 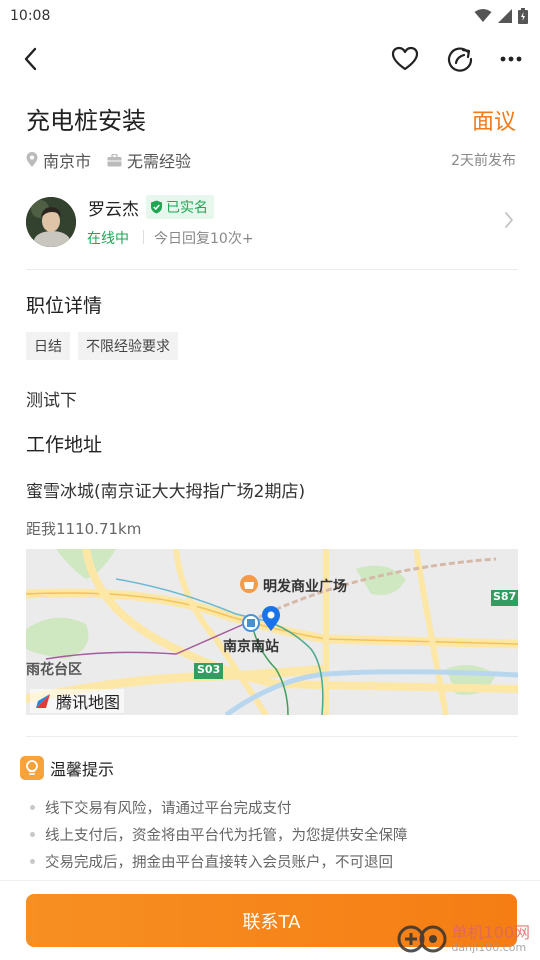 I want to click on avatar-image, so click(x=51, y=222).